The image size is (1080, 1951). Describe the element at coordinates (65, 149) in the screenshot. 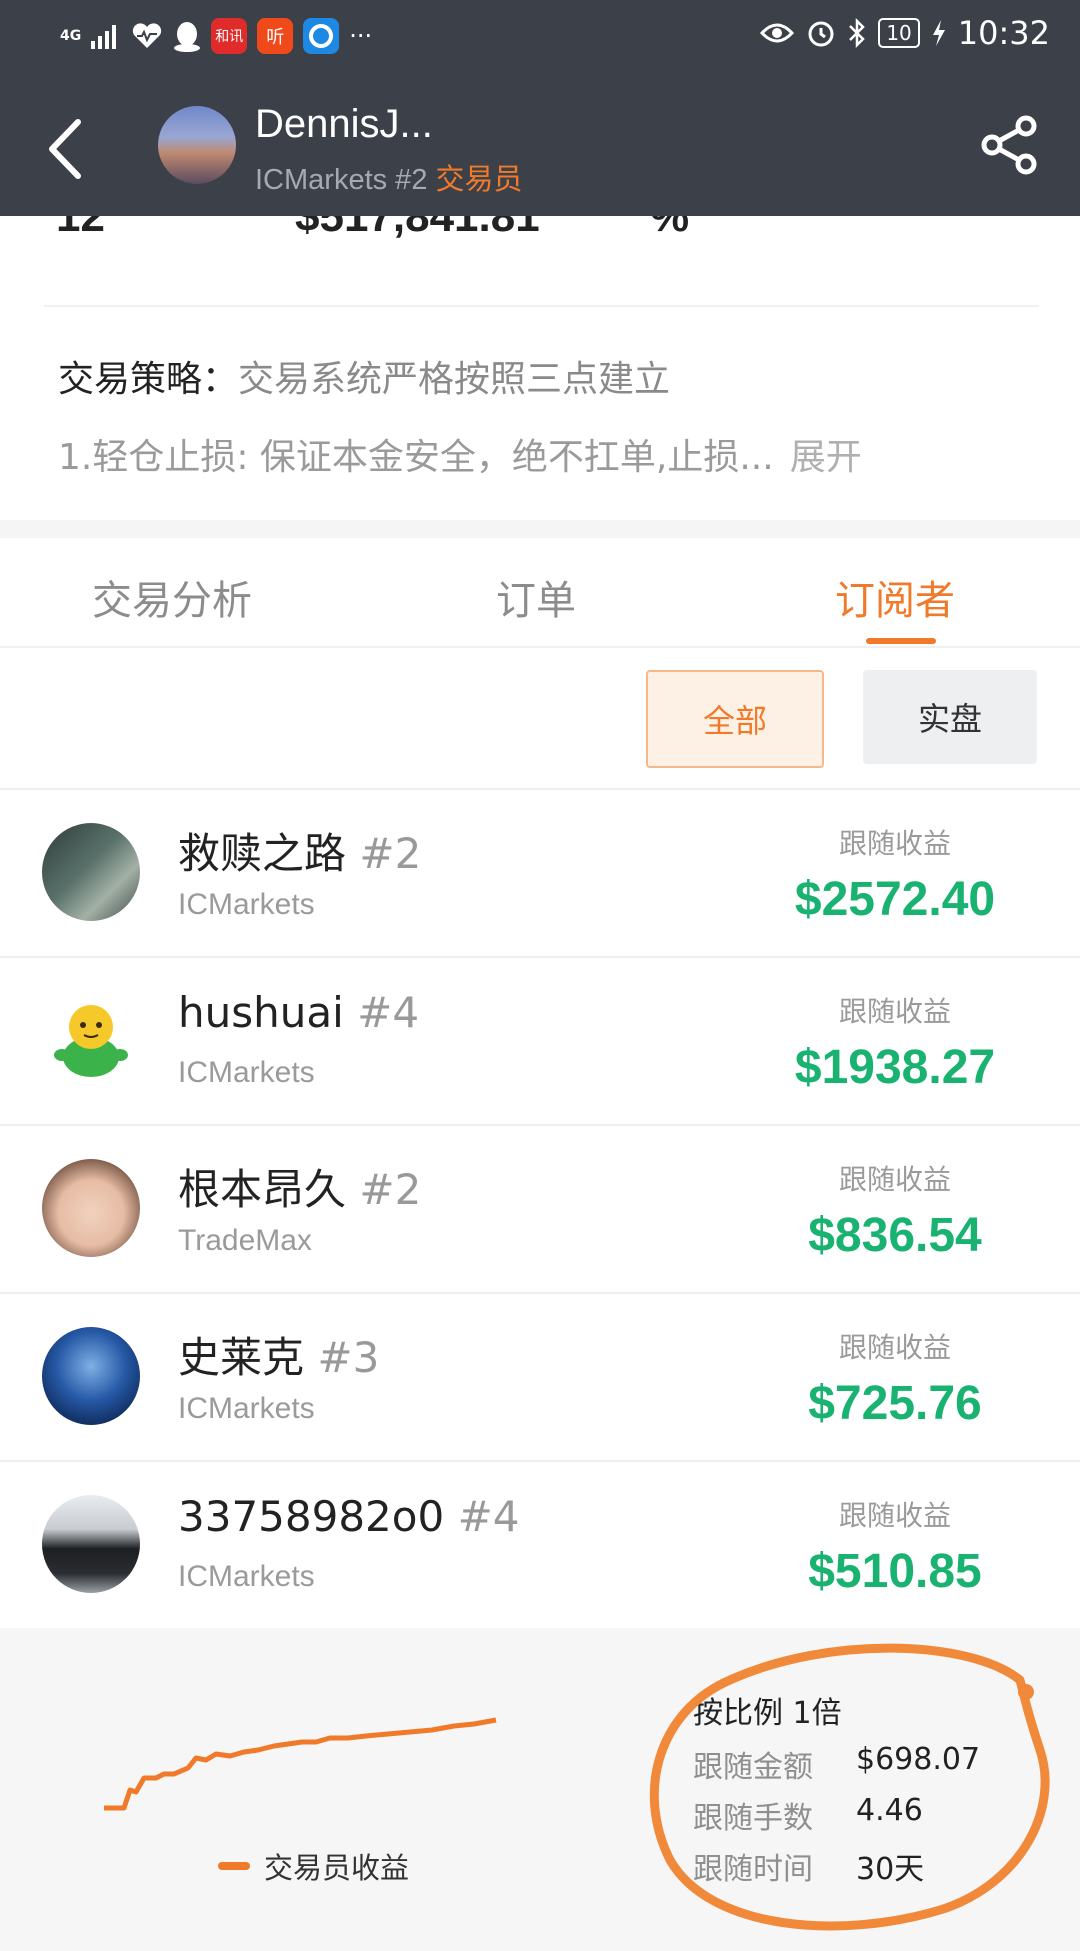

I see `back-arrow-icon` at that location.